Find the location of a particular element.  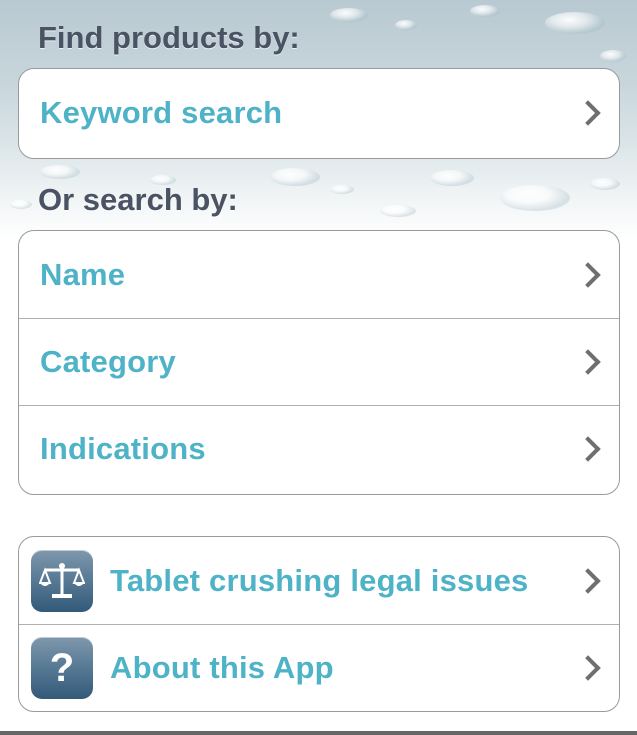

tablet-crushing-legal-issues-label: Tablet crushing legal issues is located at coordinates (319, 580).